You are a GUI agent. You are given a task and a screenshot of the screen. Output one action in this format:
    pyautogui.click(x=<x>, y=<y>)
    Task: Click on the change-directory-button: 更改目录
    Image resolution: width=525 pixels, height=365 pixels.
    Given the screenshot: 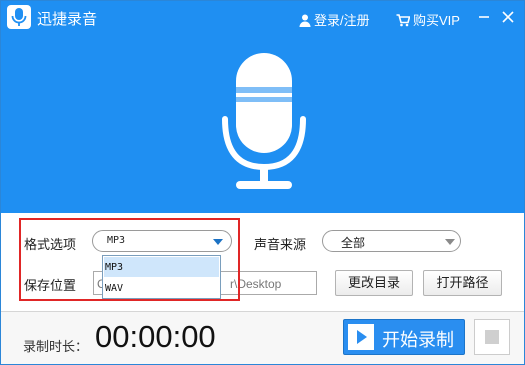 What is the action you would take?
    pyautogui.click(x=374, y=283)
    